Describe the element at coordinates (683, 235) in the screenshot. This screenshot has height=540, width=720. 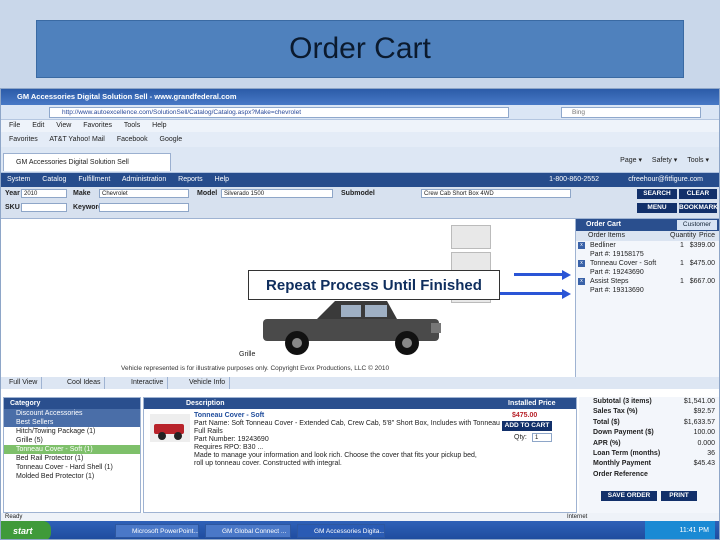
I see `col-quantity: Quantity` at that location.